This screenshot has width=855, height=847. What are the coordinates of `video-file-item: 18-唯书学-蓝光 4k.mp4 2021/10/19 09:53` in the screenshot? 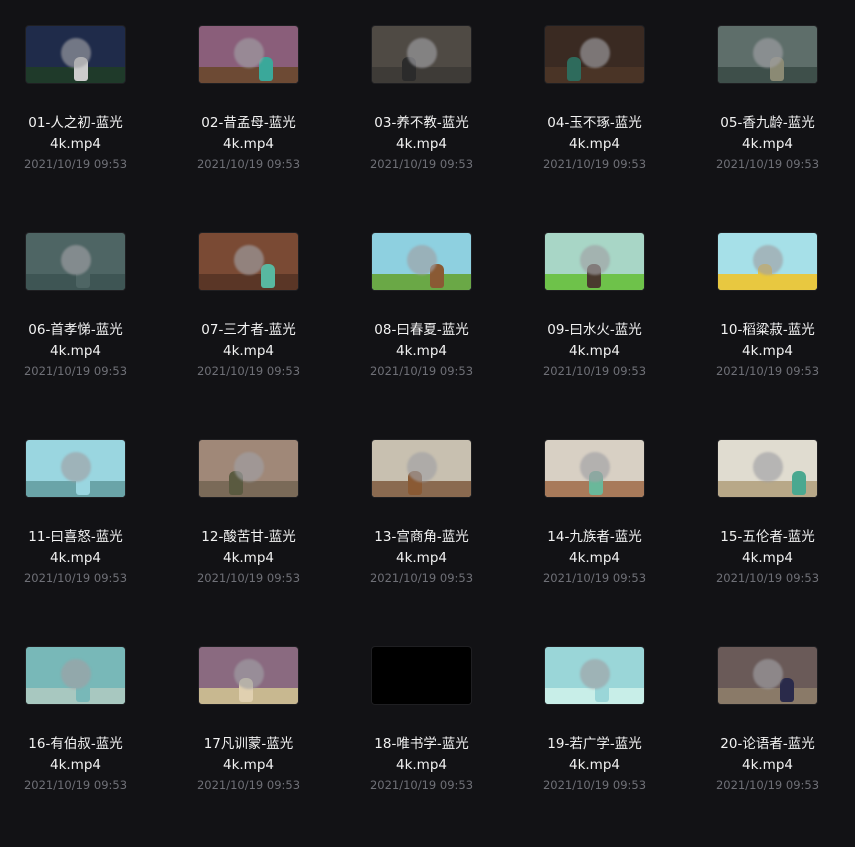 It's located at (432, 747).